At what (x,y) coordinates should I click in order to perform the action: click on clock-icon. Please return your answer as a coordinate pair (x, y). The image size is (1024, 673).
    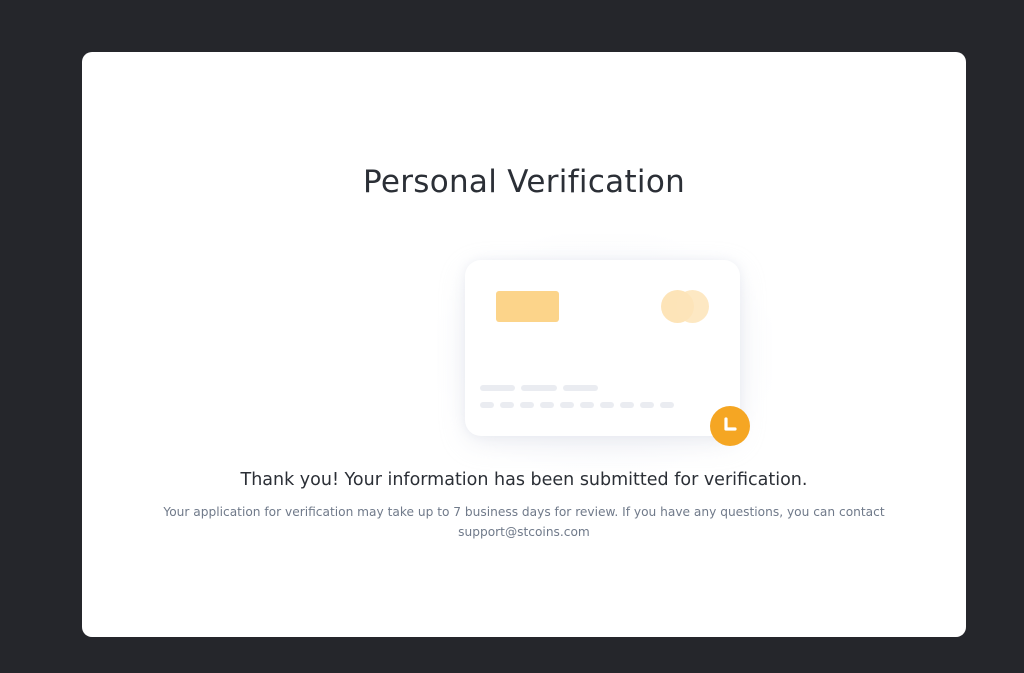
    Looking at the image, I should click on (730, 426).